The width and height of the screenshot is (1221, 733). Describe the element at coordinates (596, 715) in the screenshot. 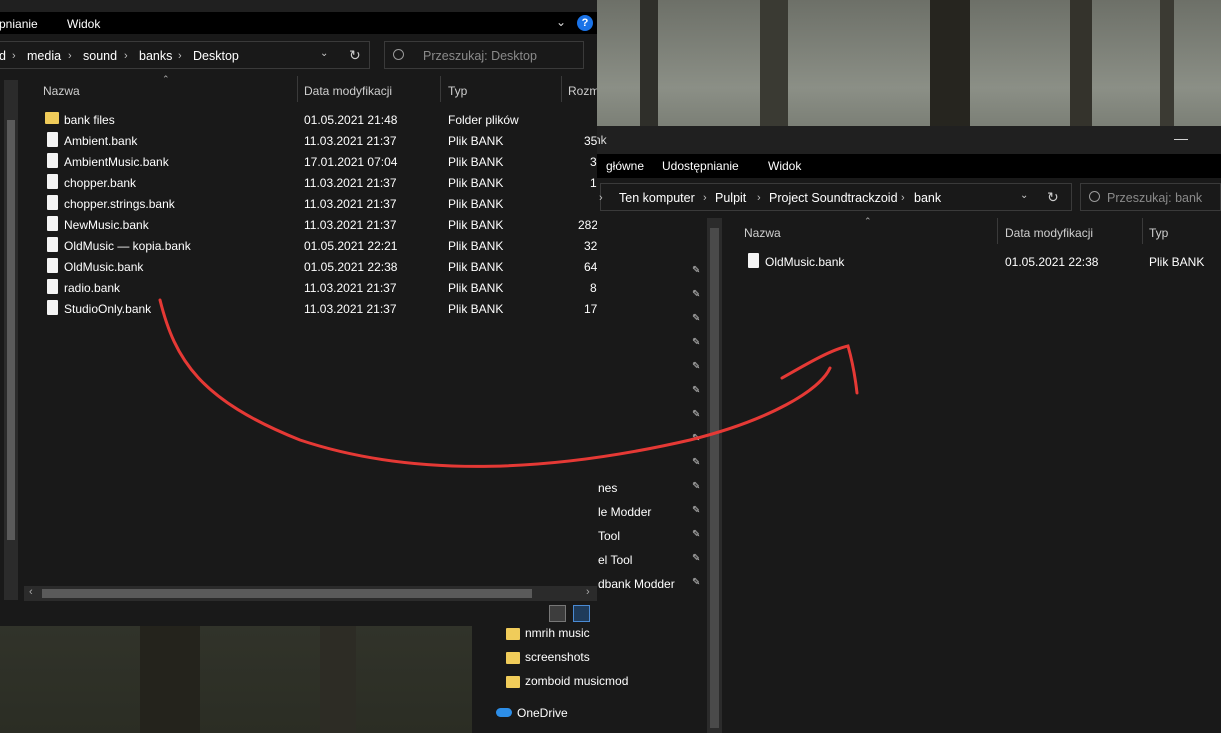

I see `nav-onedrive: OneDrive` at that location.